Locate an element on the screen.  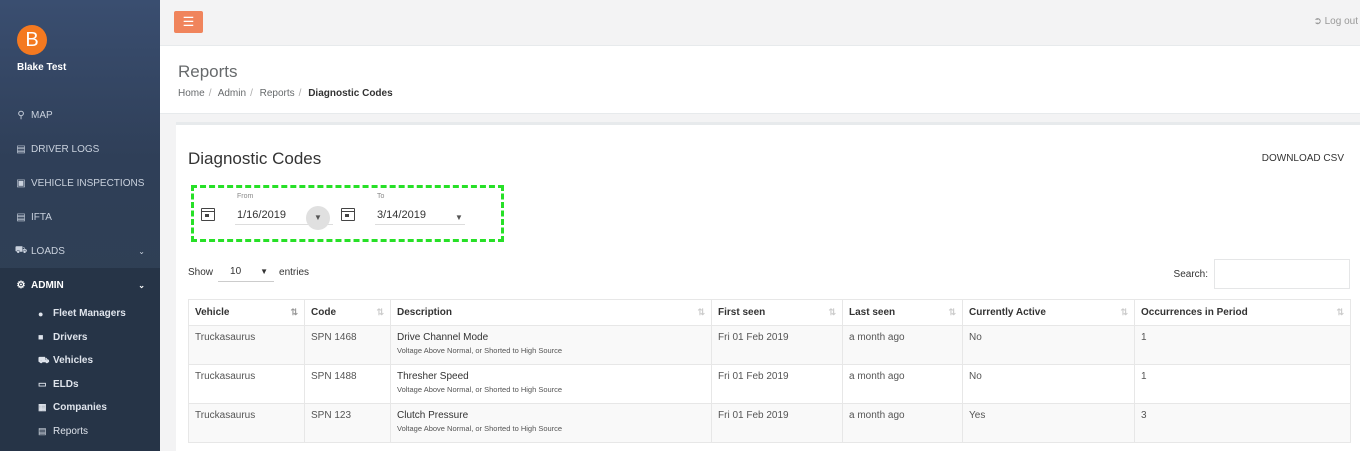
entries-control: Show 10 ▼ entries is located at coordinates (248, 272).